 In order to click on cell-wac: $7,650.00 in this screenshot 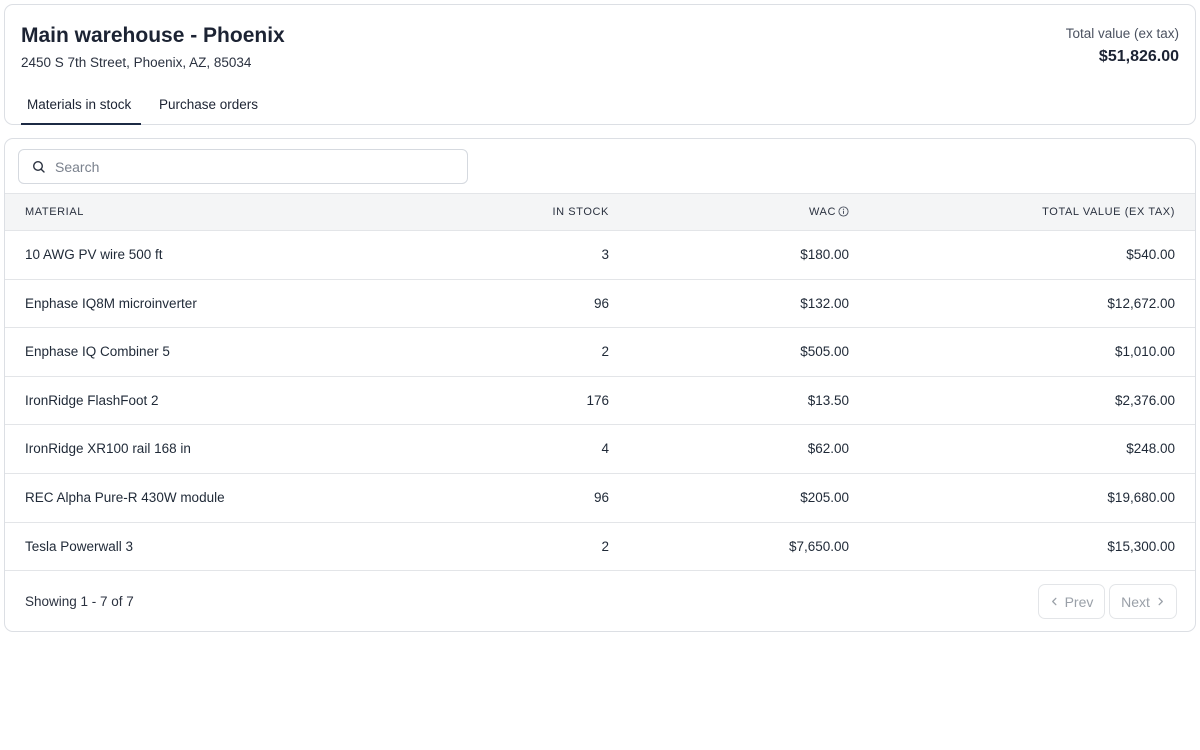, I will do `click(818, 546)`.